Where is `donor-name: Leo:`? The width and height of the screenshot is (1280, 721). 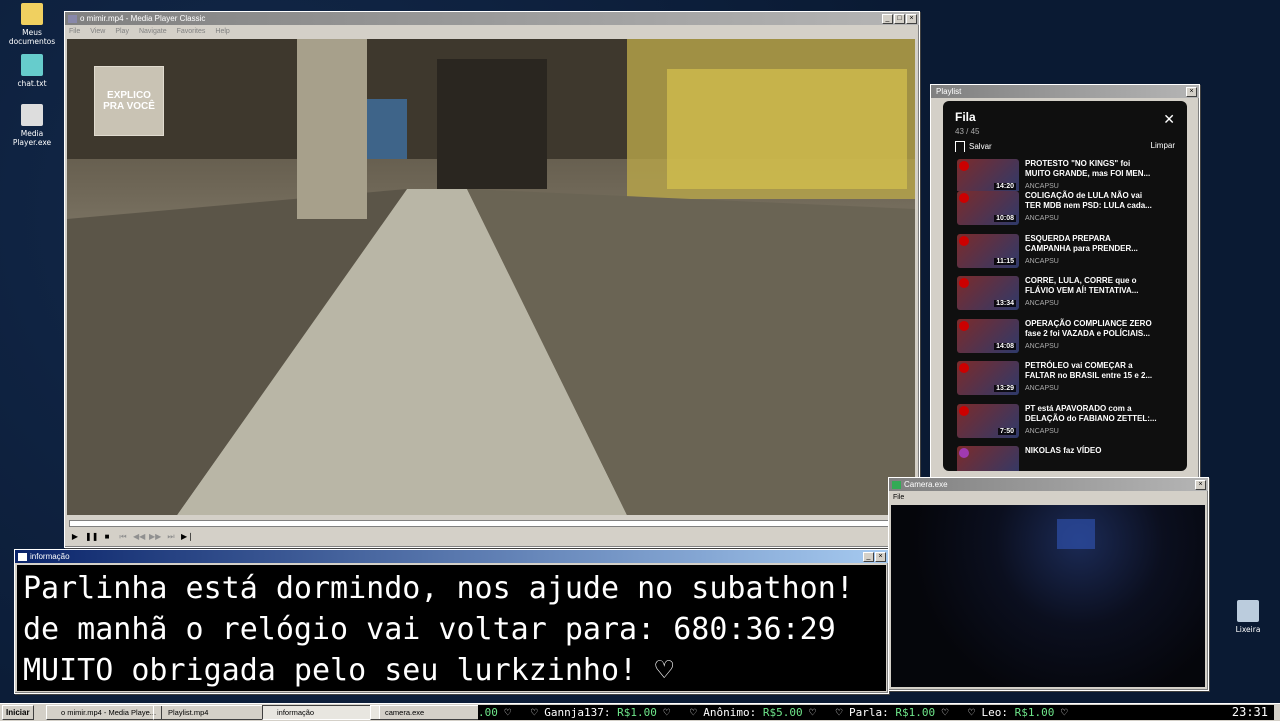 donor-name: Leo: is located at coordinates (994, 712).